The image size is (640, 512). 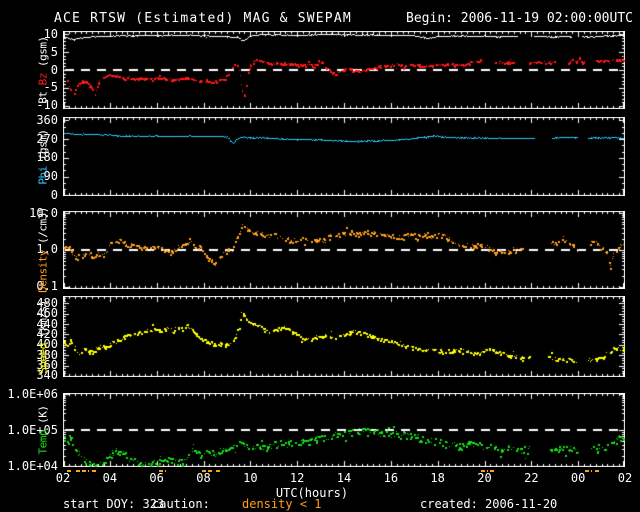 I want to click on y-tick-label: 1.0E+05, so click(x=32, y=429).